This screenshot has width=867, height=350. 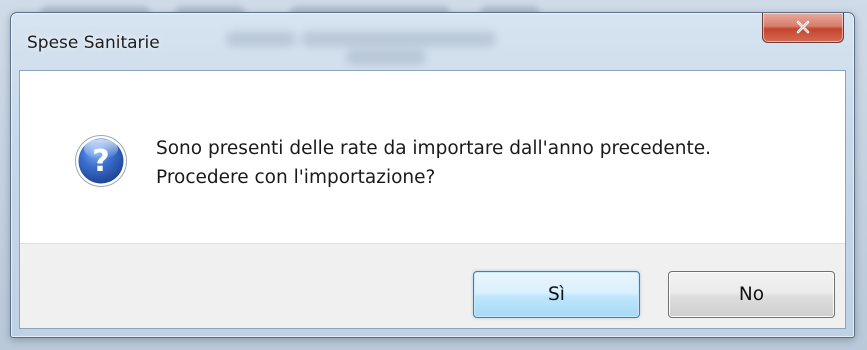 I want to click on question-icon: ?, so click(x=101, y=161).